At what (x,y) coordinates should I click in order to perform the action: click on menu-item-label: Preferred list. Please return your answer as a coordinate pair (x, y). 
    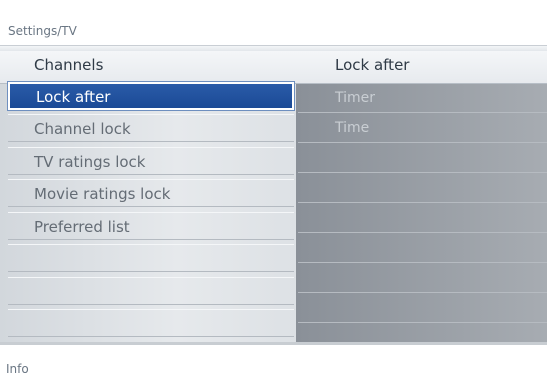
    Looking at the image, I should click on (82, 227).